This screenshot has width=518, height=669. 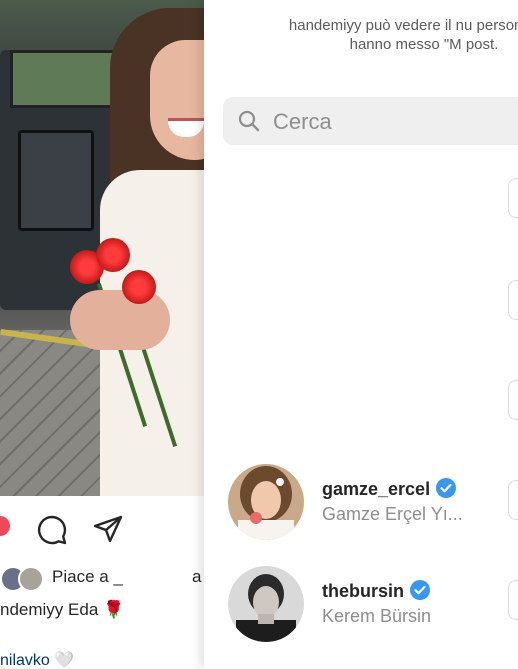 I want to click on white-heart-emoji: 🤍, so click(x=64, y=660).